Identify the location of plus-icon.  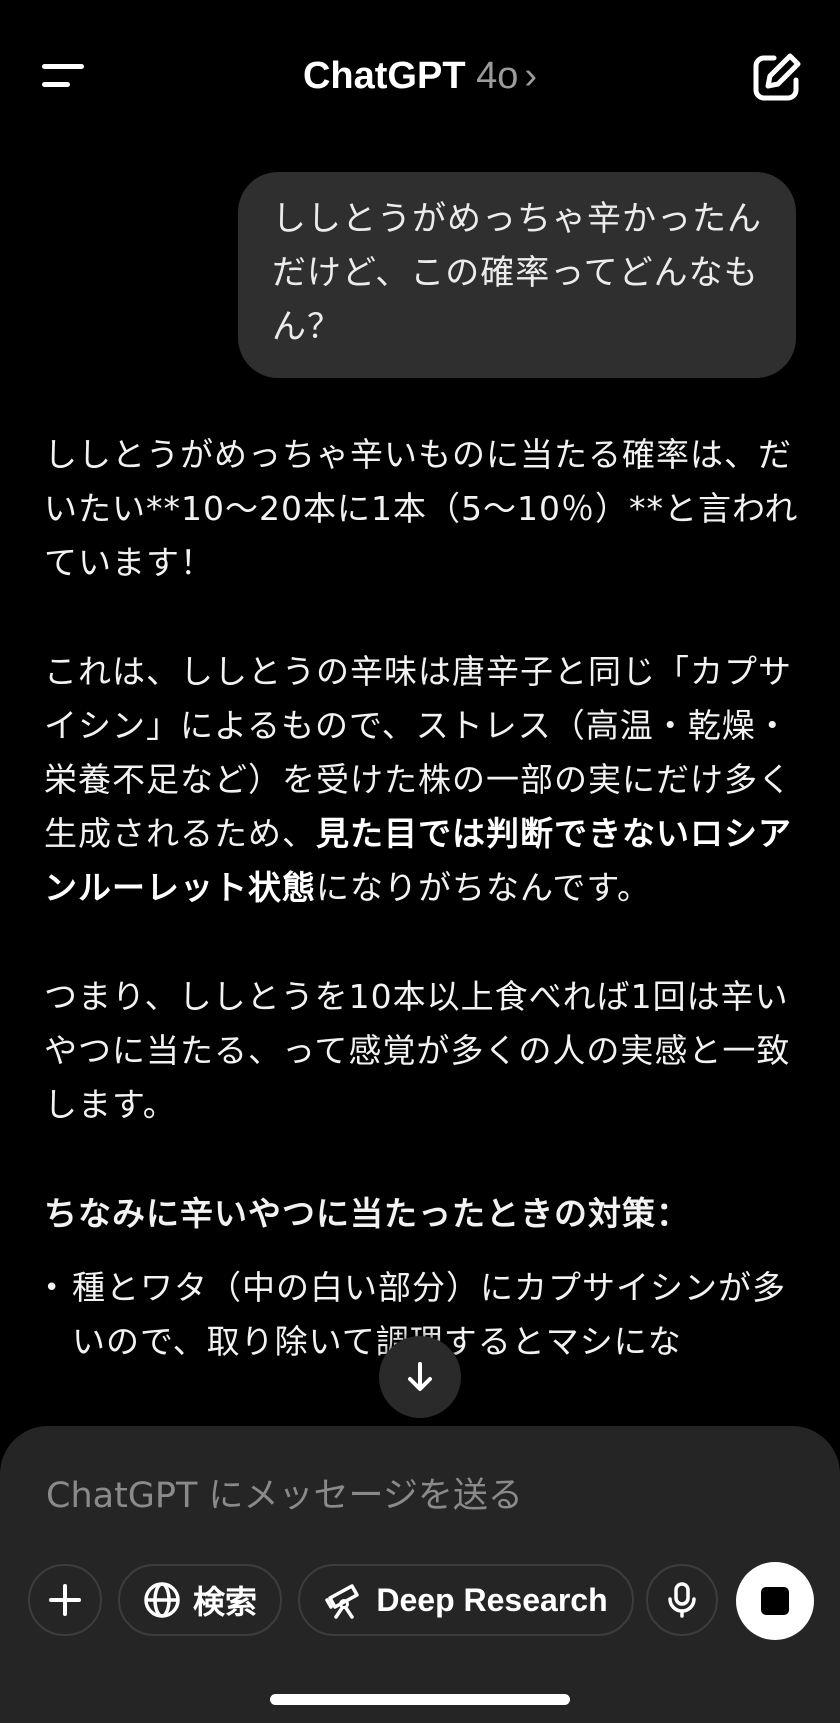
(65, 1600).